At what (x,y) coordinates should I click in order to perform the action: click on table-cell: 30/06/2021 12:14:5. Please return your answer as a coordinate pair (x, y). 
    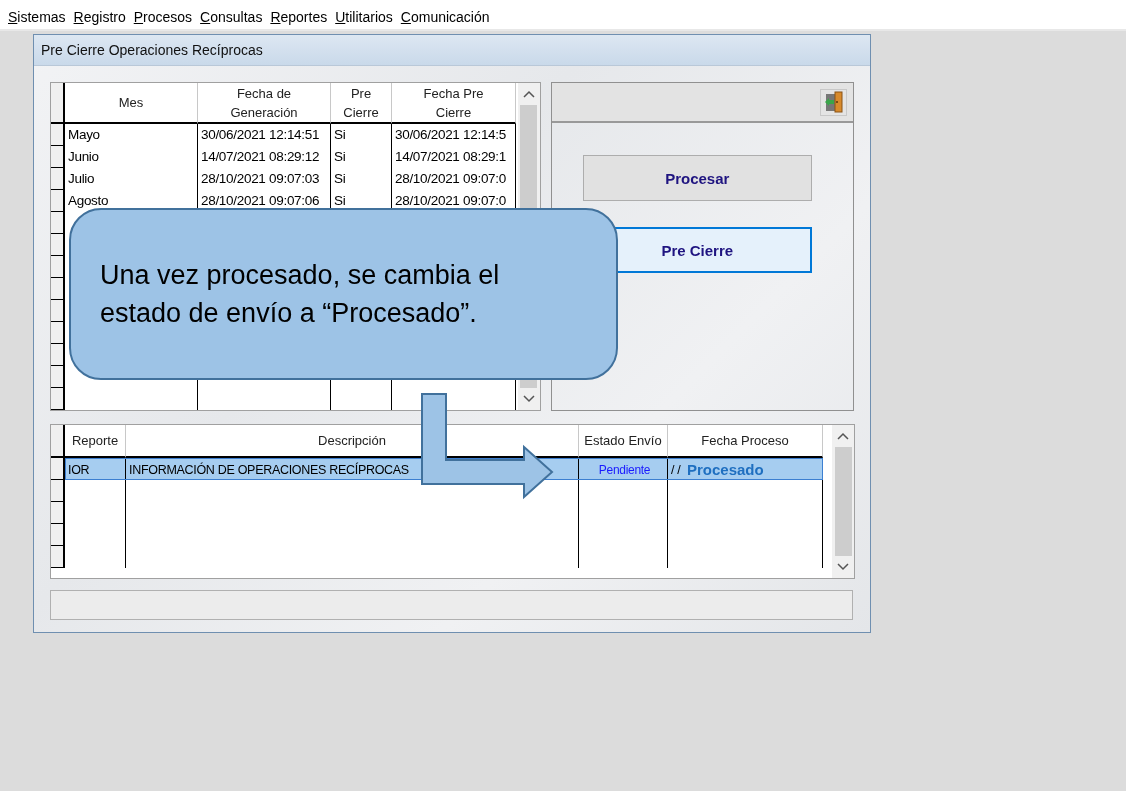
    Looking at the image, I should click on (454, 135).